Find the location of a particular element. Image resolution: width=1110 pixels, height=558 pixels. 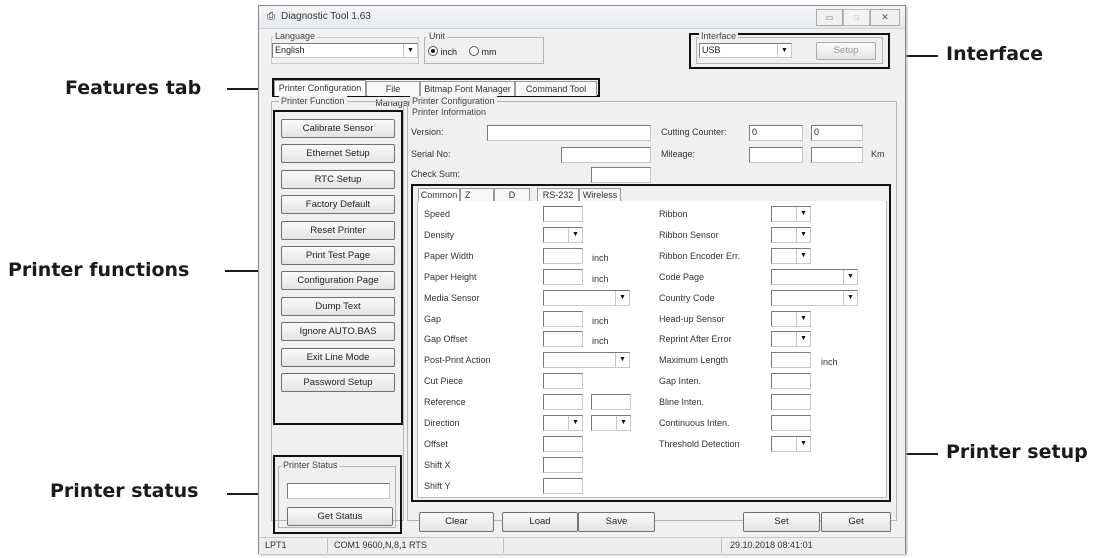

printer-function-button: Exit Line Mode is located at coordinates (338, 357).